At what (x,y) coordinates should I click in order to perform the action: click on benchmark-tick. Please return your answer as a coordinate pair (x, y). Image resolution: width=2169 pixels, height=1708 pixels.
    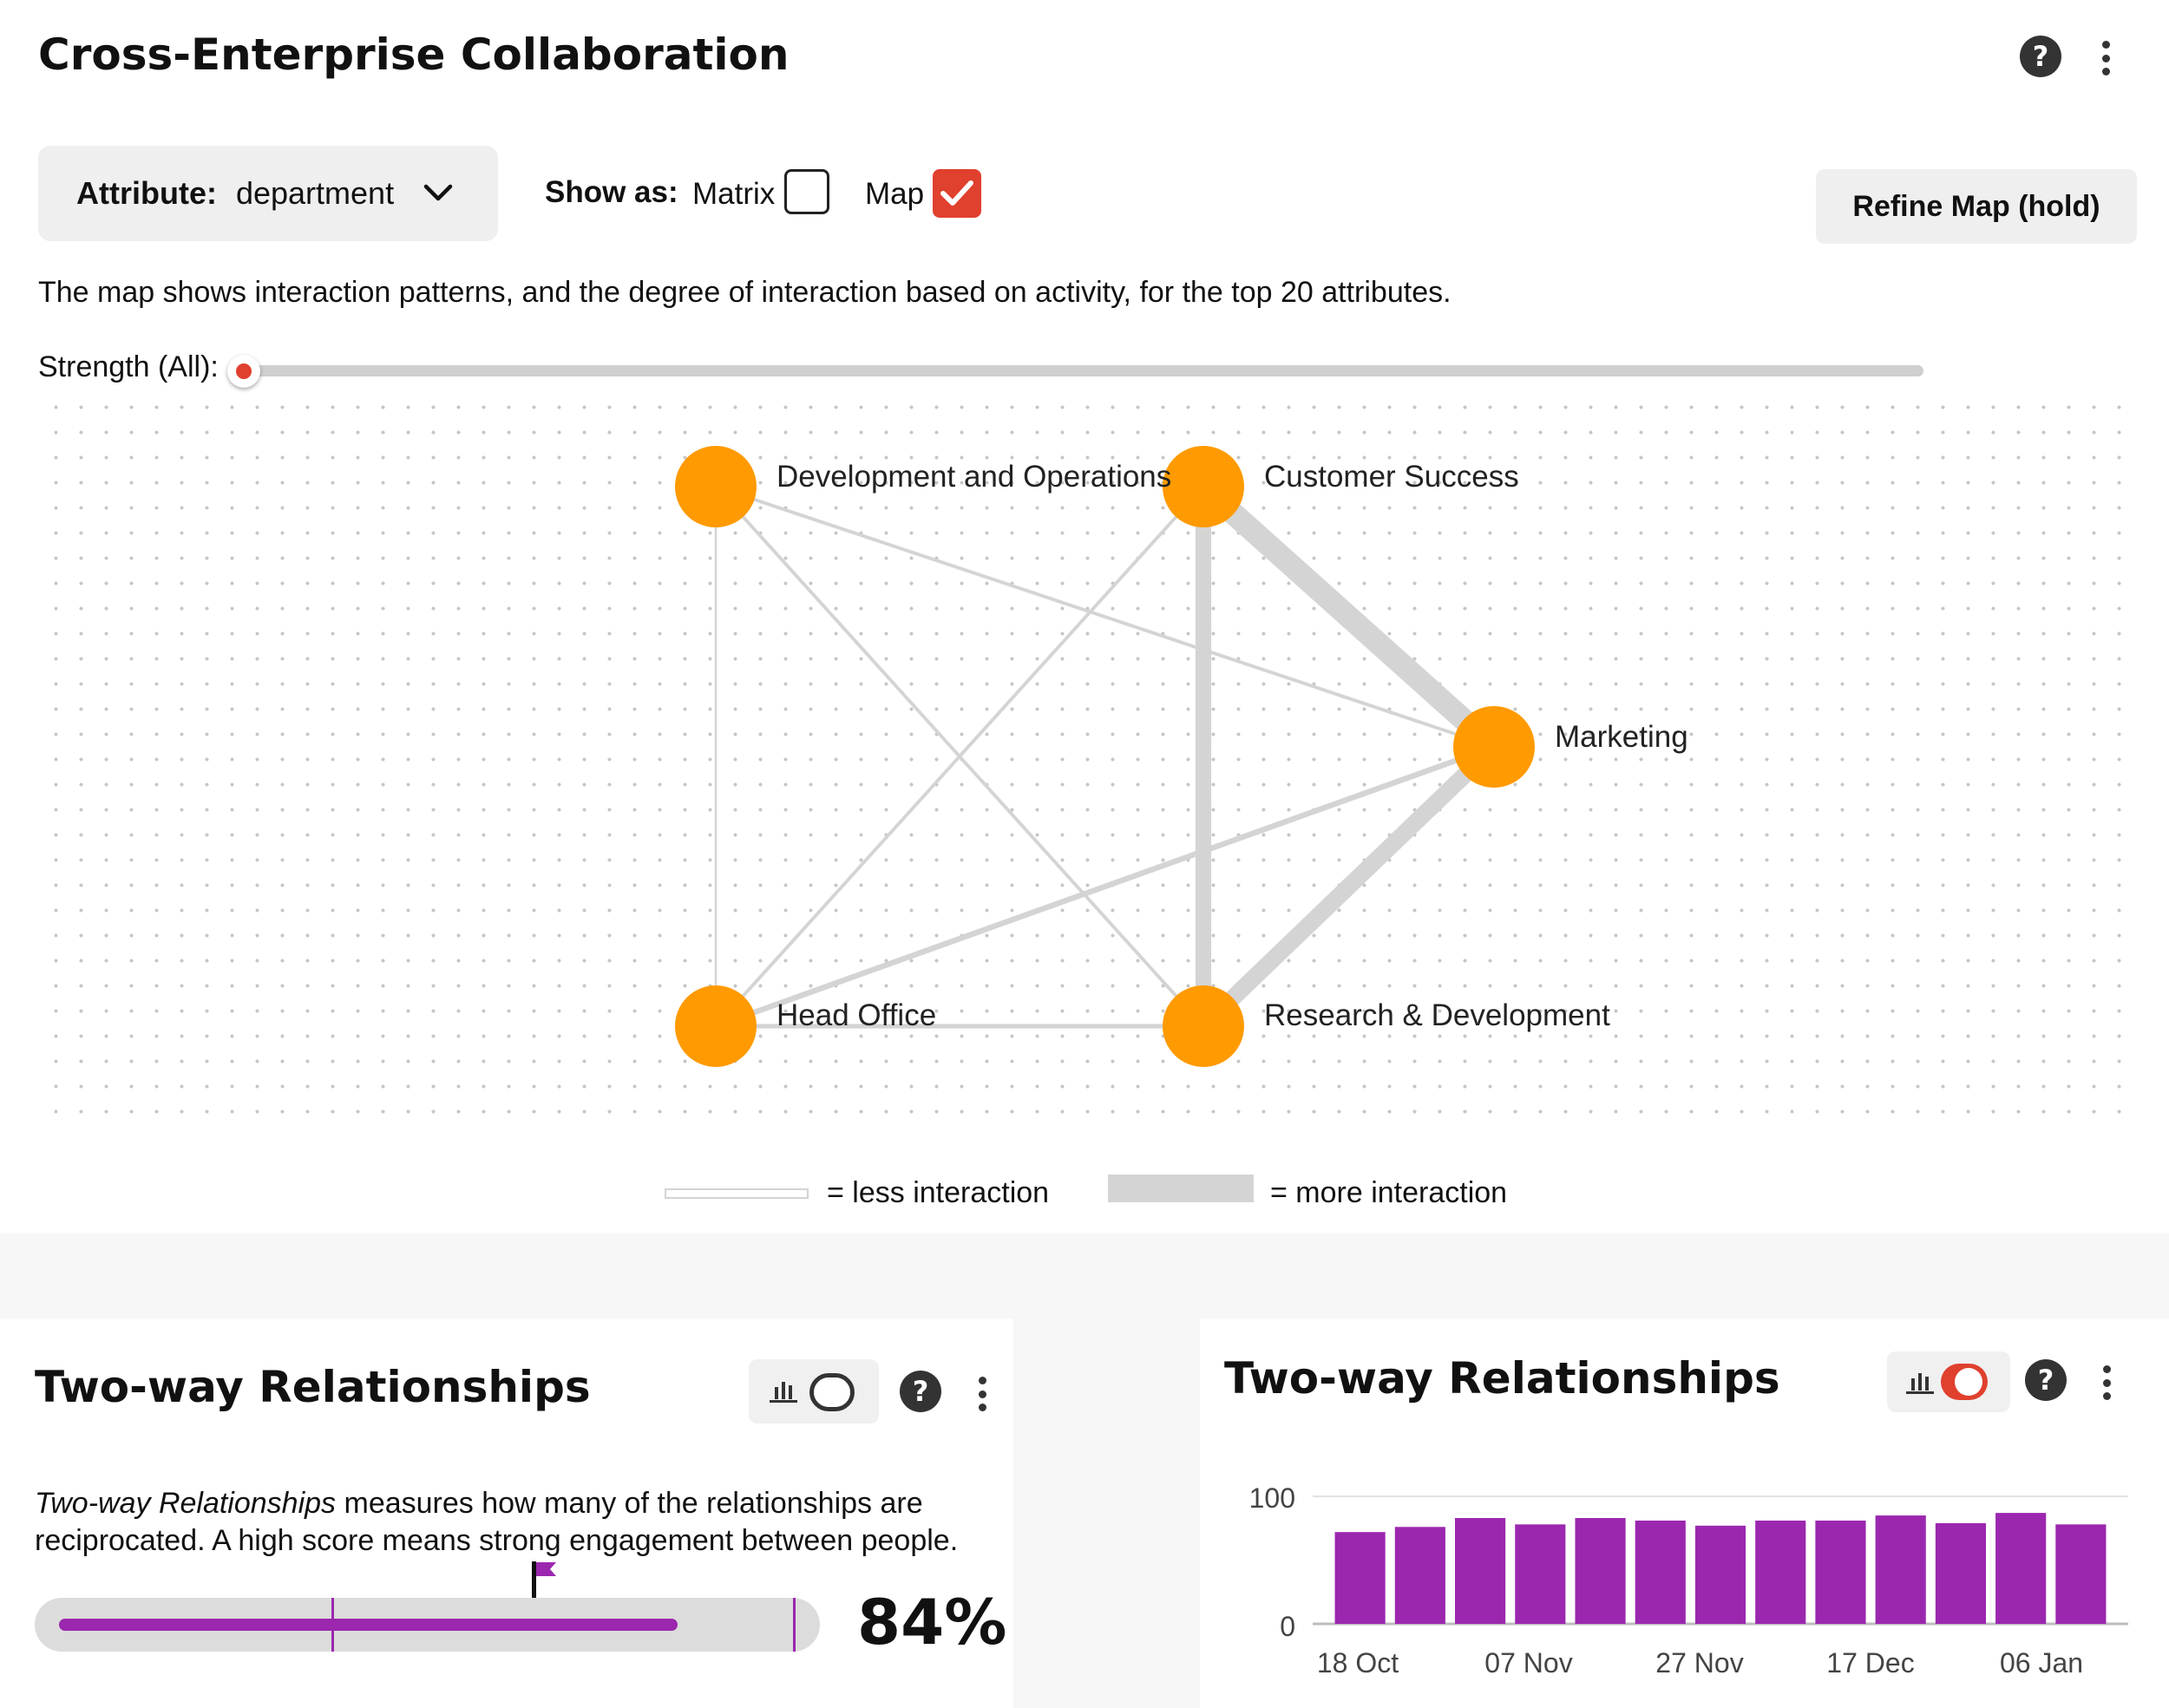
    Looking at the image, I should click on (333, 1625).